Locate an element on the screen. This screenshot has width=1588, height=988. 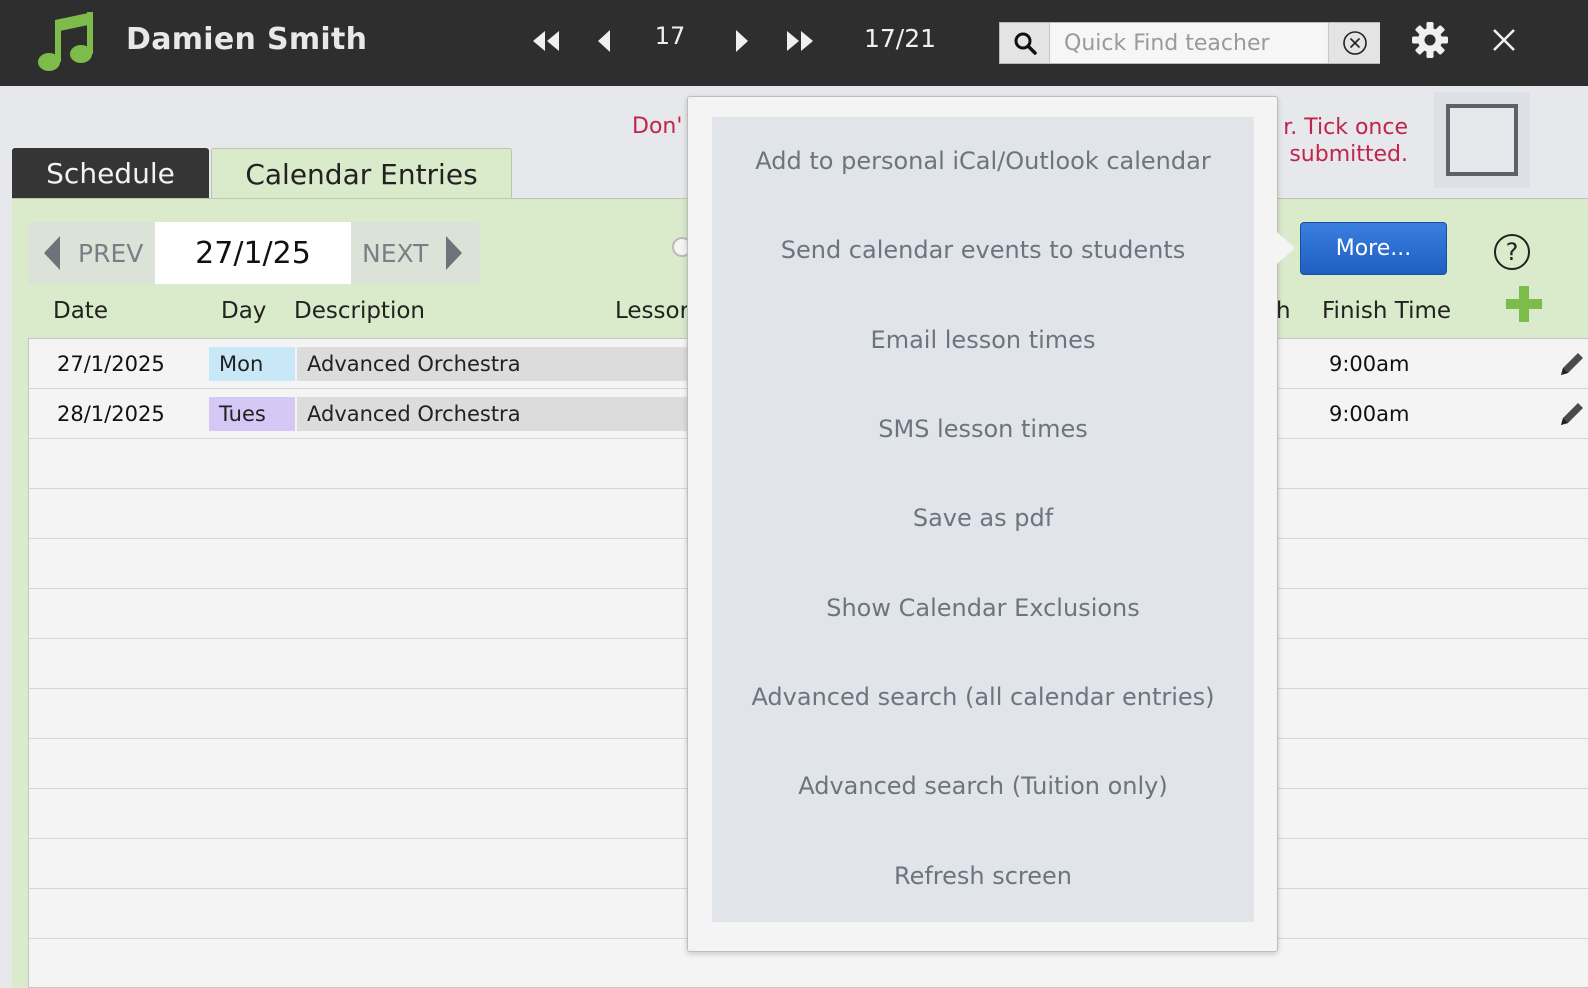
previous-record-icon is located at coordinates (604, 41).